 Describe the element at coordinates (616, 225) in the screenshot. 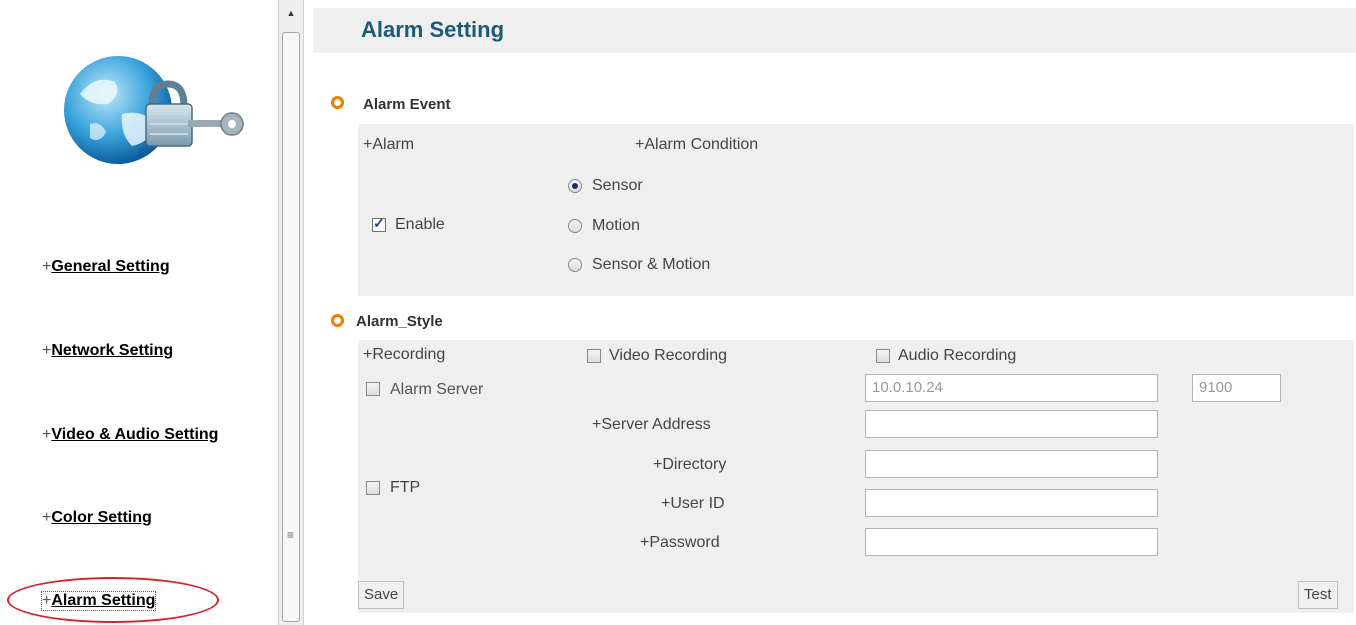

I see `motion-label: Motion` at that location.